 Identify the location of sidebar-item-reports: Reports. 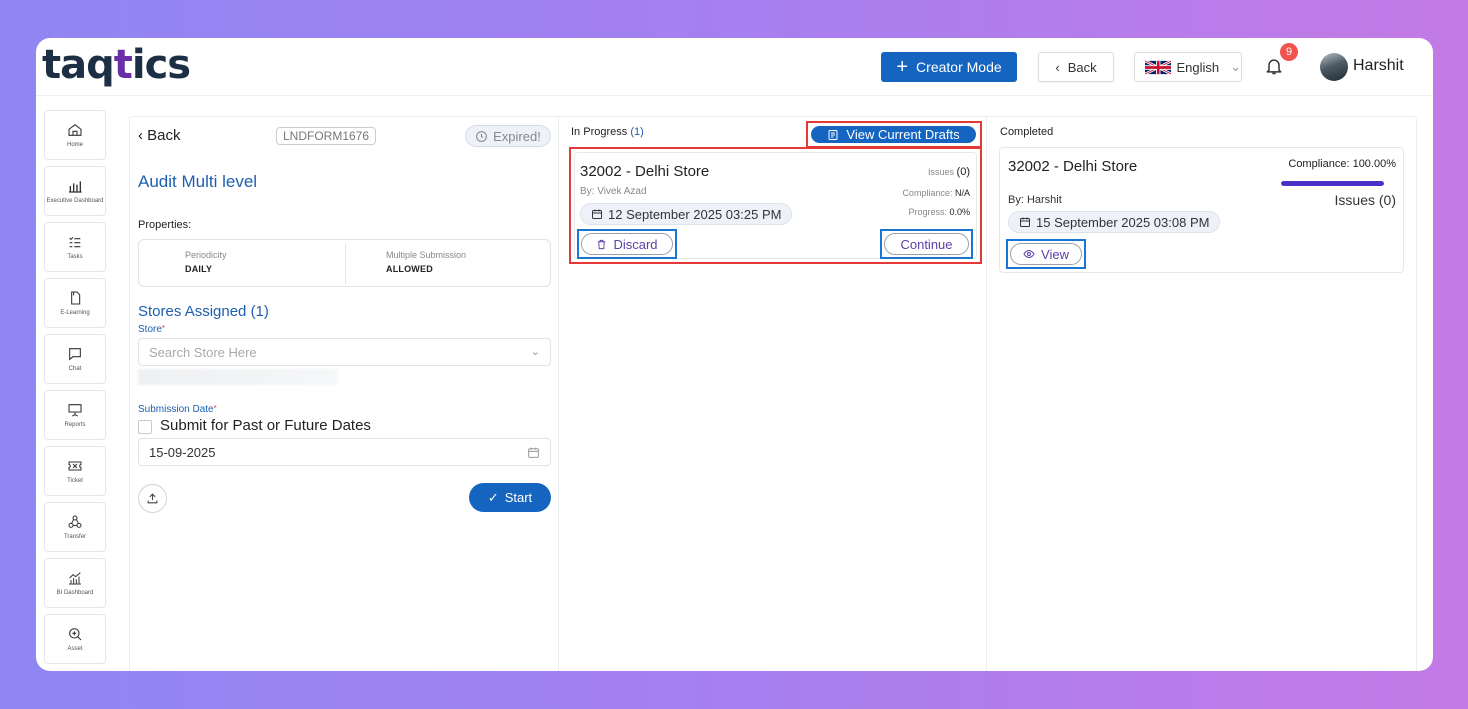
(75, 415).